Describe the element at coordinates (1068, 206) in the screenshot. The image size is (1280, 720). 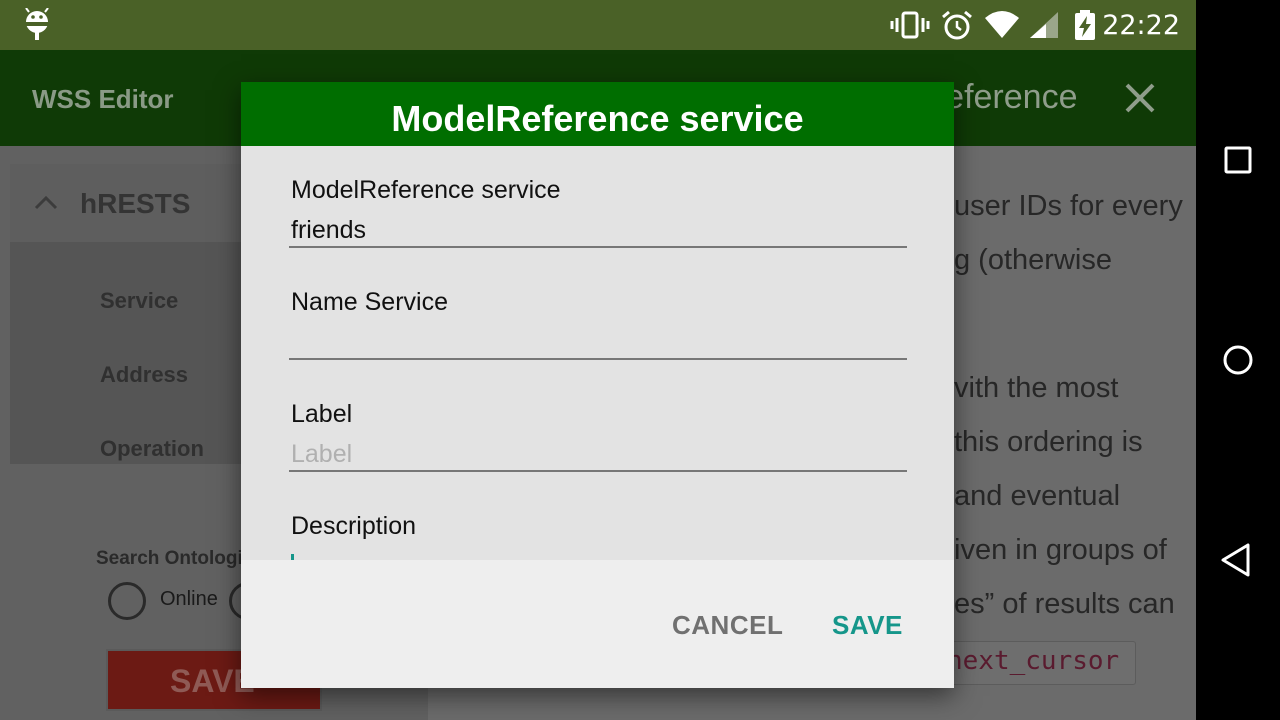
I see `document-line: user IDs for every` at that location.